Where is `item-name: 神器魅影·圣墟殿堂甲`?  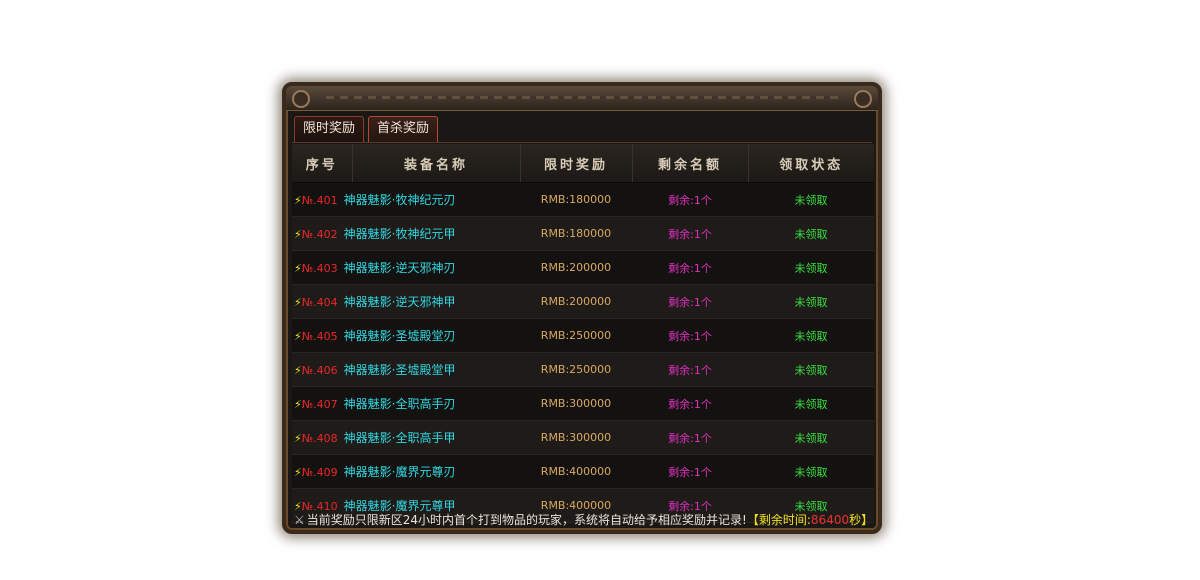 item-name: 神器魅影·圣墟殿堂甲 is located at coordinates (399, 370).